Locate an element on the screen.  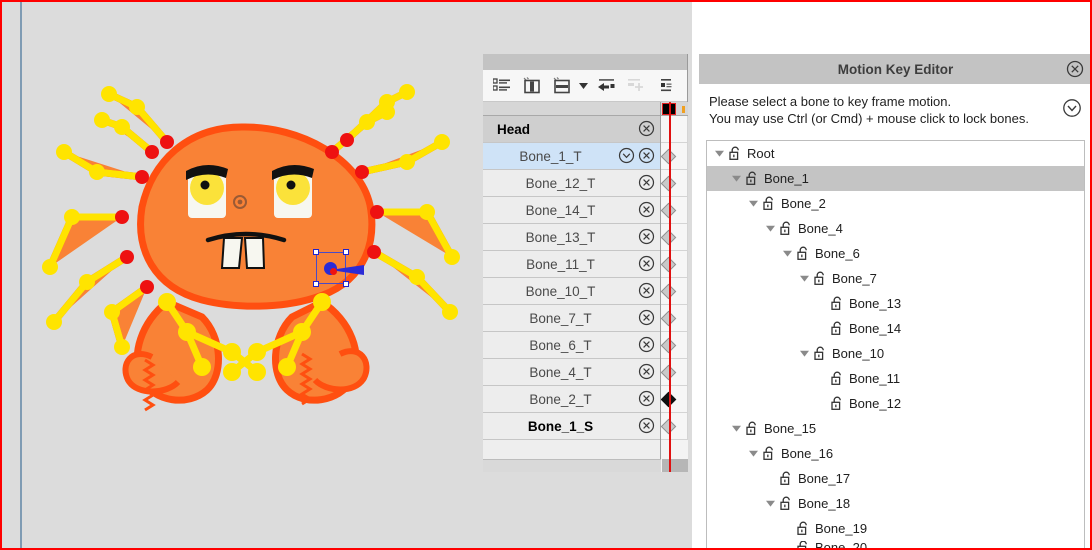
channel-row: Bone_13_T is located at coordinates (571, 237).